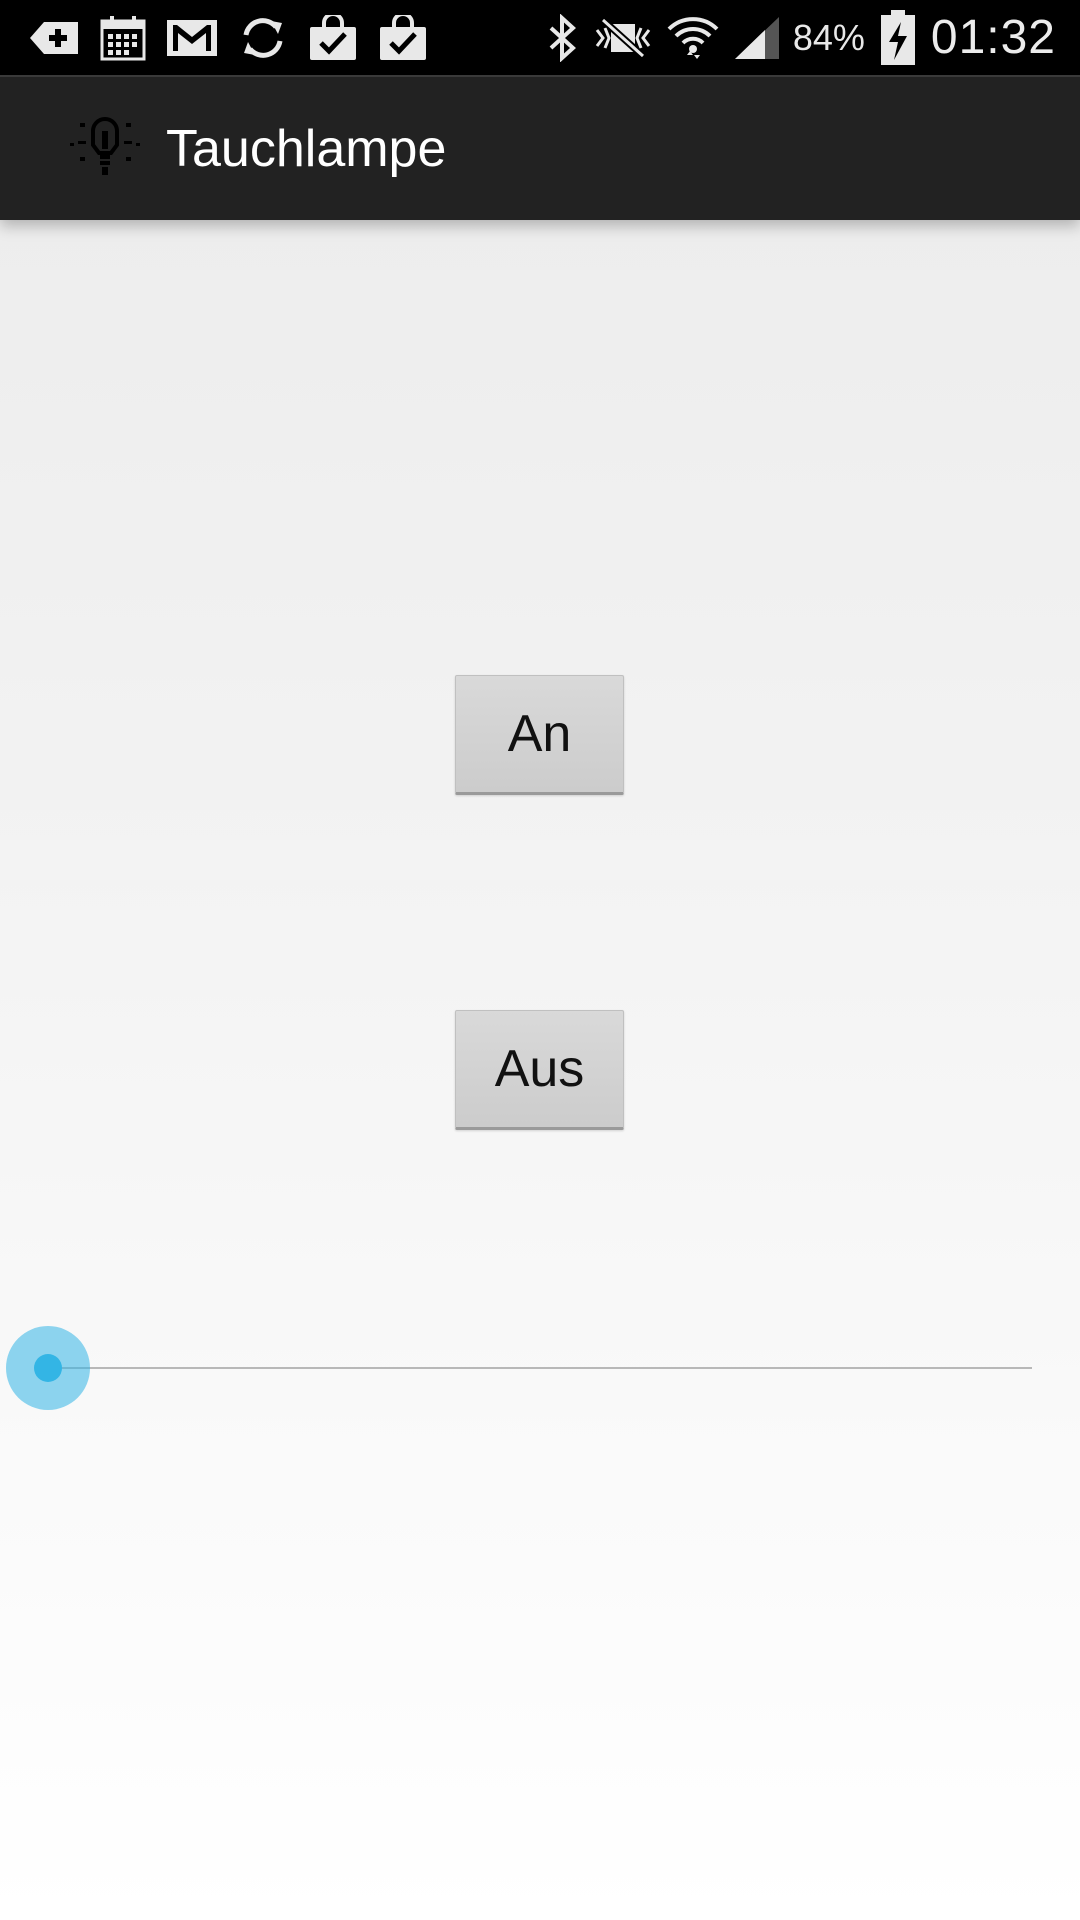 This screenshot has width=1080, height=1920. What do you see at coordinates (263, 38) in the screenshot?
I see `sync-icon` at bounding box center [263, 38].